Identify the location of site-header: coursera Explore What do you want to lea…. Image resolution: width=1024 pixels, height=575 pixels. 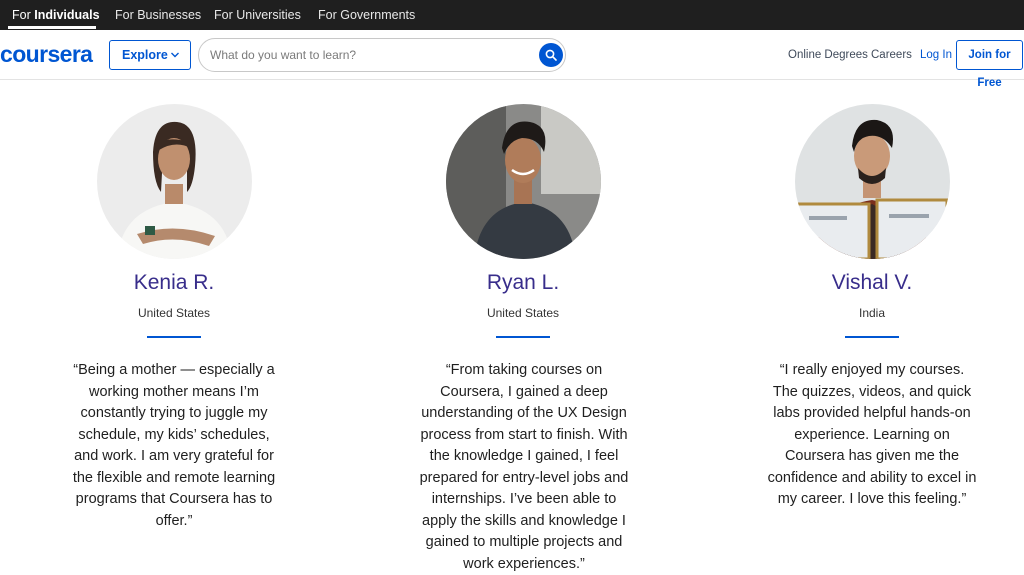
(512, 59).